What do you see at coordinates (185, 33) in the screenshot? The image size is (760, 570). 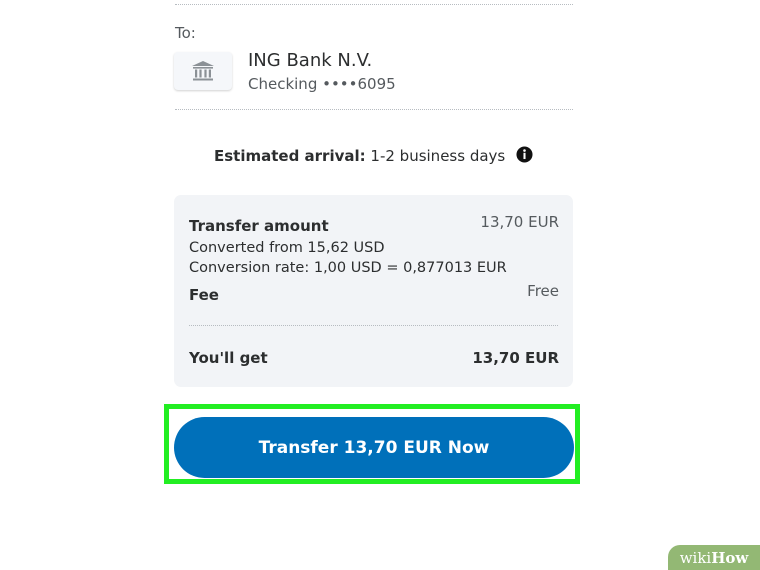 I see `to-label: To:` at bounding box center [185, 33].